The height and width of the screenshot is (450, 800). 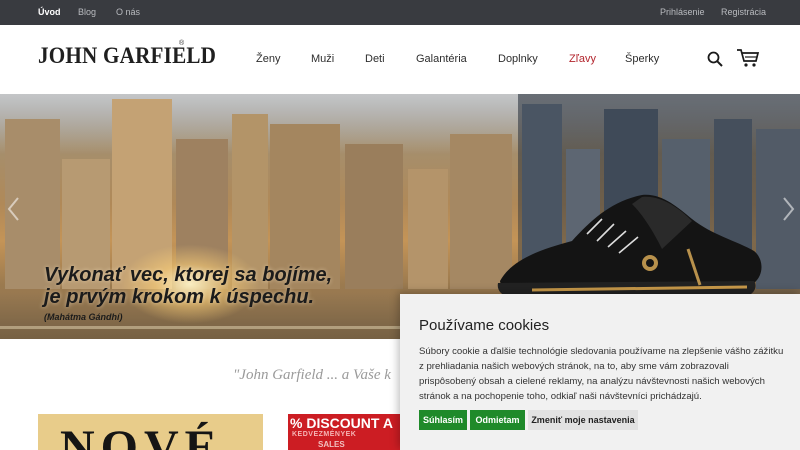 What do you see at coordinates (441, 59) in the screenshot?
I see `nav-item-galanteria: Galantéria` at bounding box center [441, 59].